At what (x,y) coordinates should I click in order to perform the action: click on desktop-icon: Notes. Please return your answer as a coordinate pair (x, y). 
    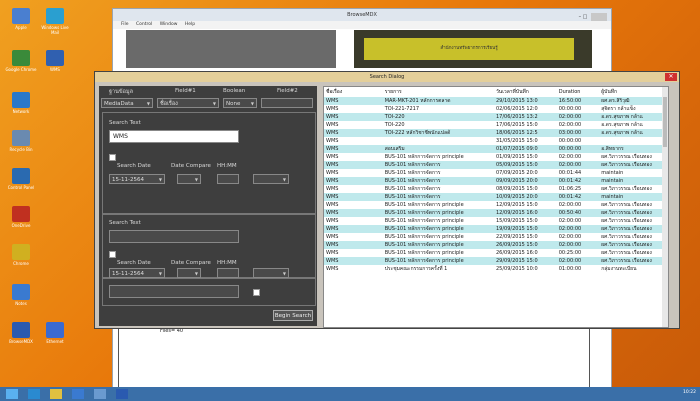
    Looking at the image, I should click on (21, 295).